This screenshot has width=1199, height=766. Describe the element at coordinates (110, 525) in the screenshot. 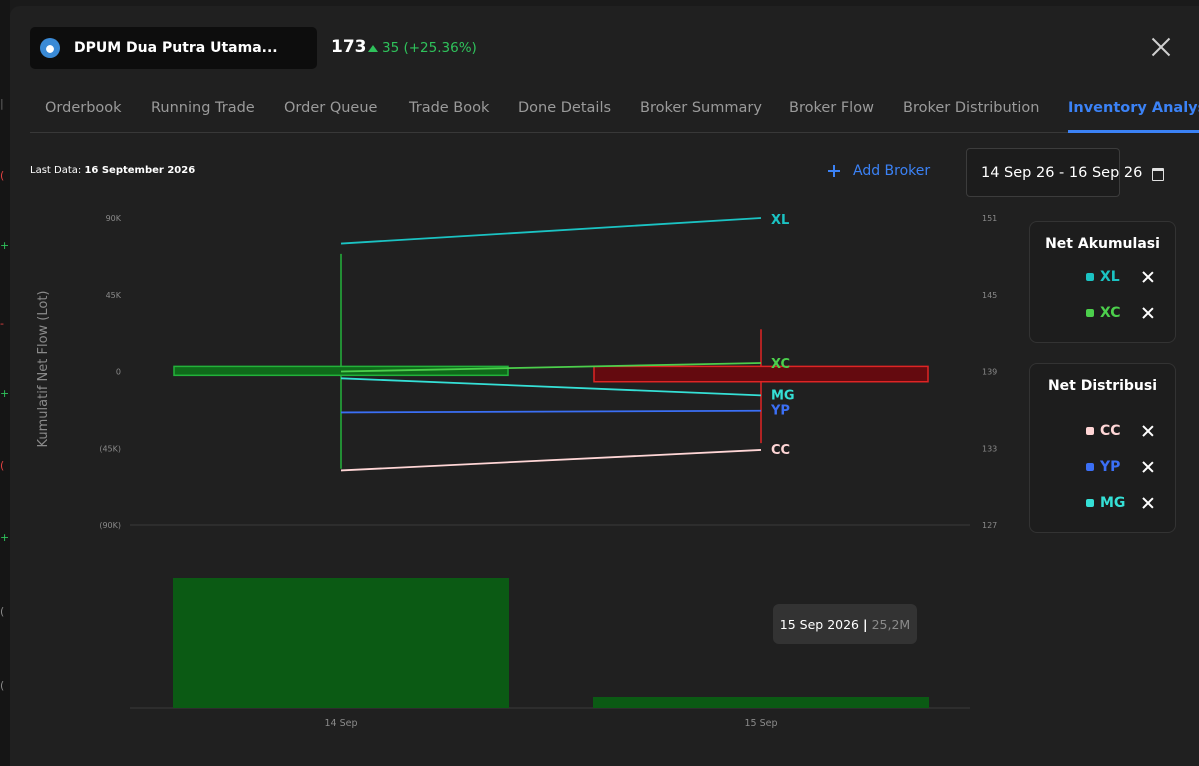

I see `y-tick-label: (90K)` at that location.